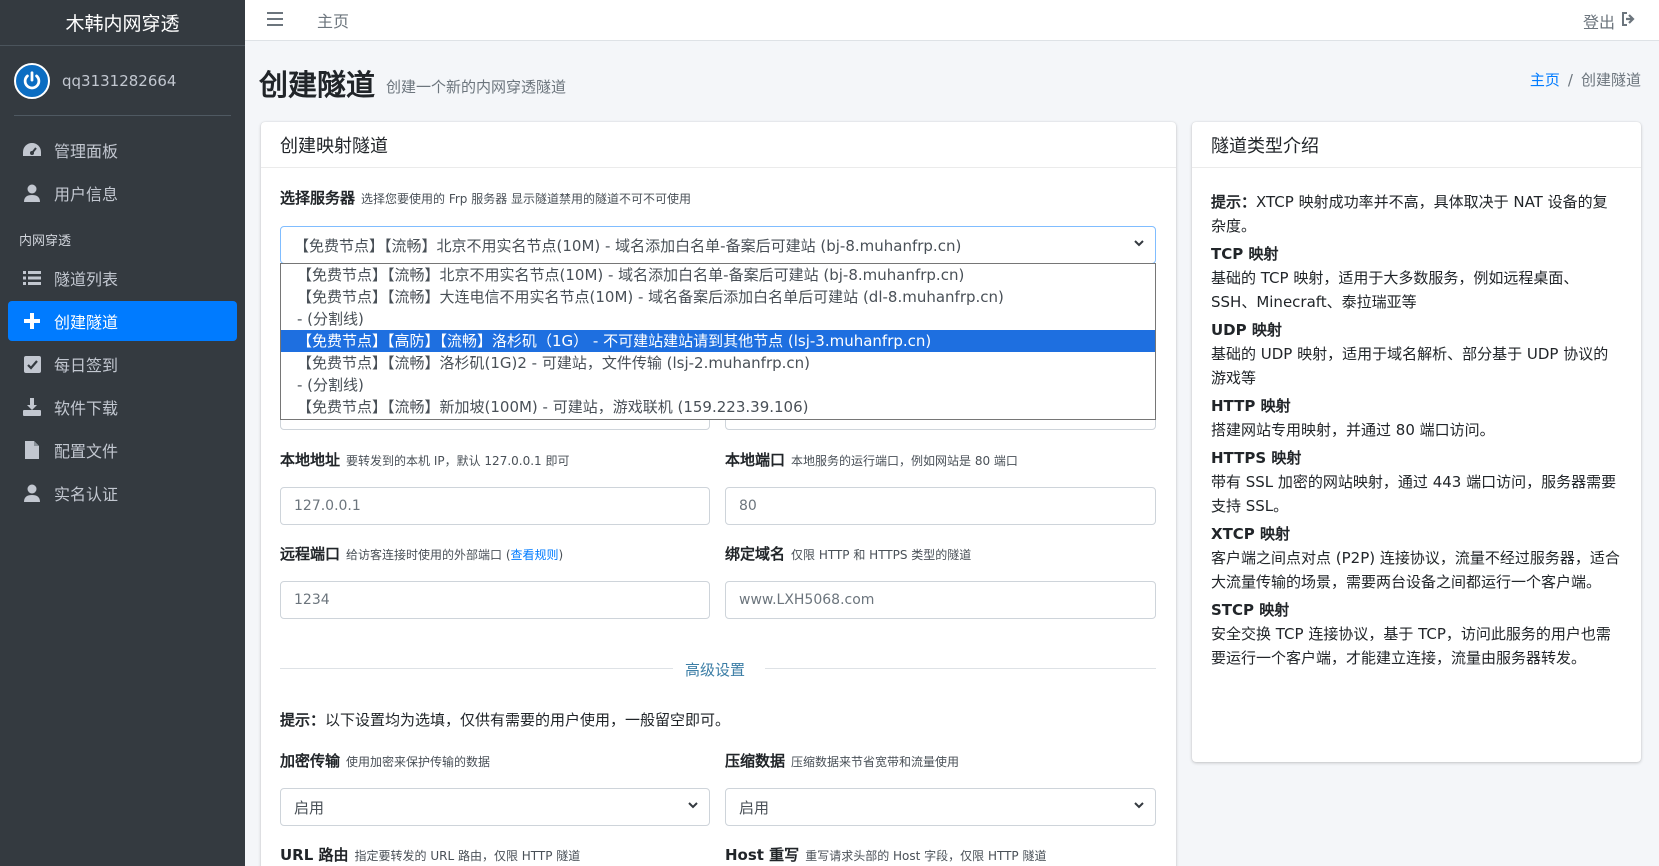 The height and width of the screenshot is (866, 1659). Describe the element at coordinates (940, 807) in the screenshot. I see `compress-select: 启用` at that location.